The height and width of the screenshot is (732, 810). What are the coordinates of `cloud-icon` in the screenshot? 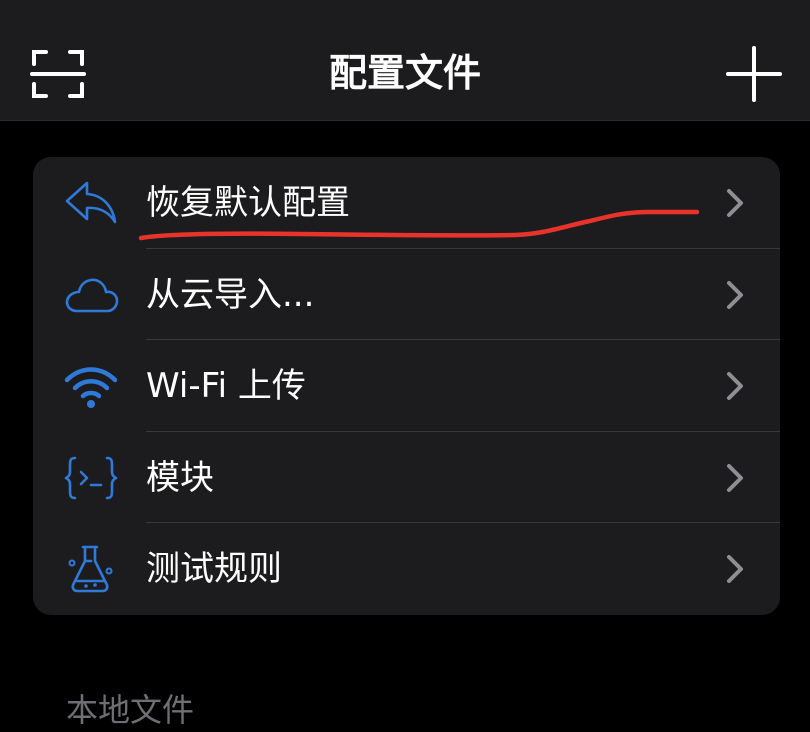 It's located at (92, 295).